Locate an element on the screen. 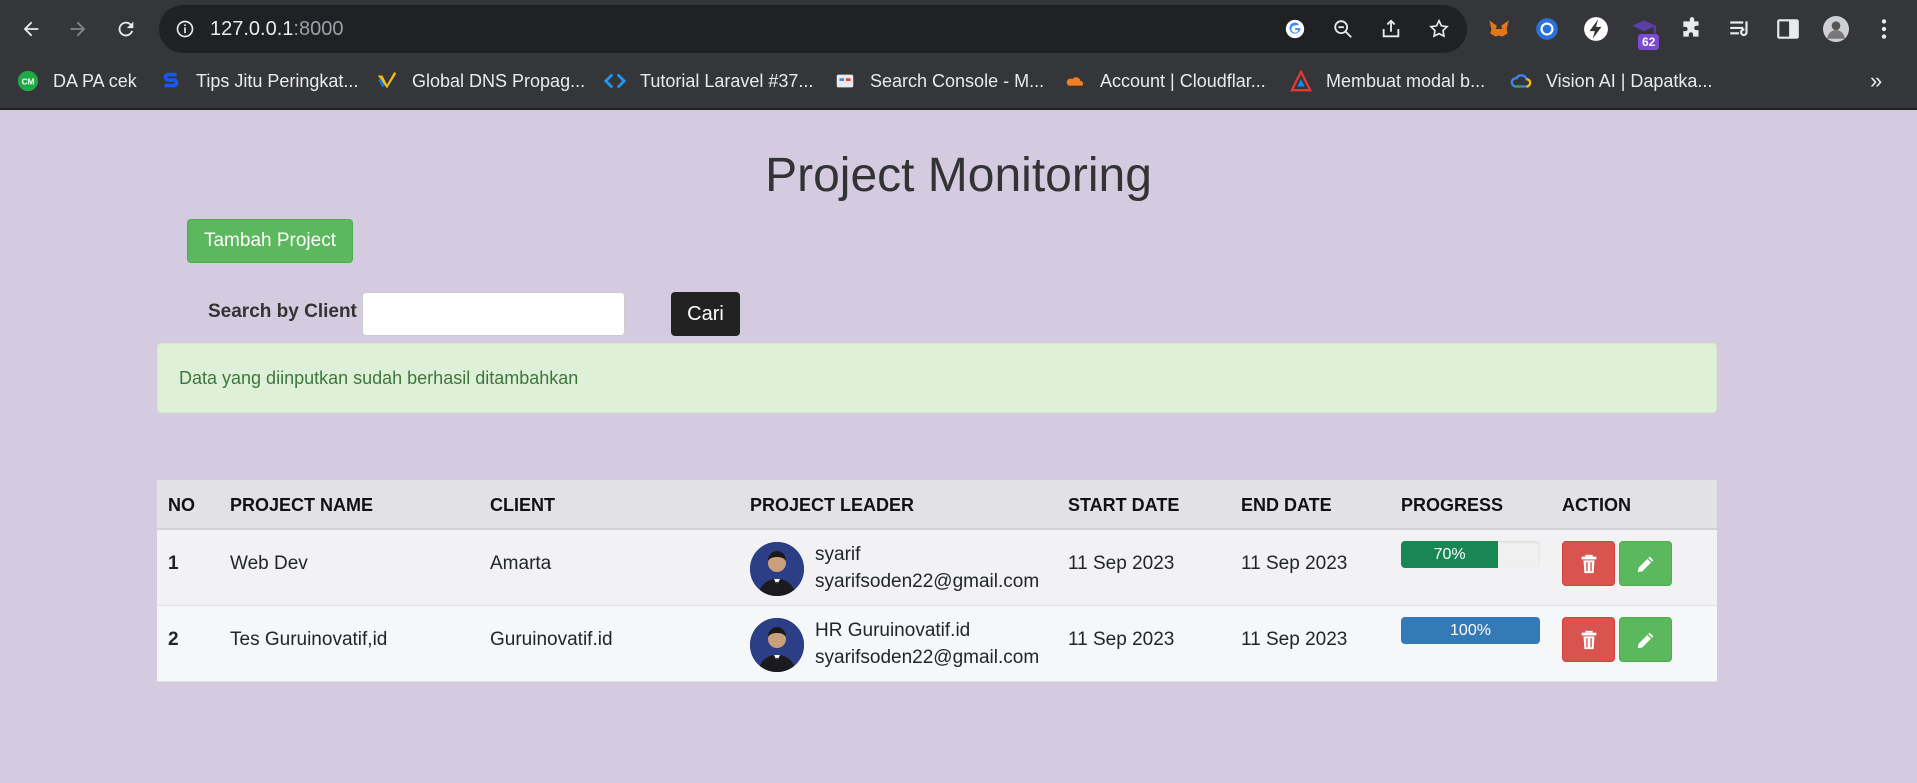  code-icon is located at coordinates (615, 81).